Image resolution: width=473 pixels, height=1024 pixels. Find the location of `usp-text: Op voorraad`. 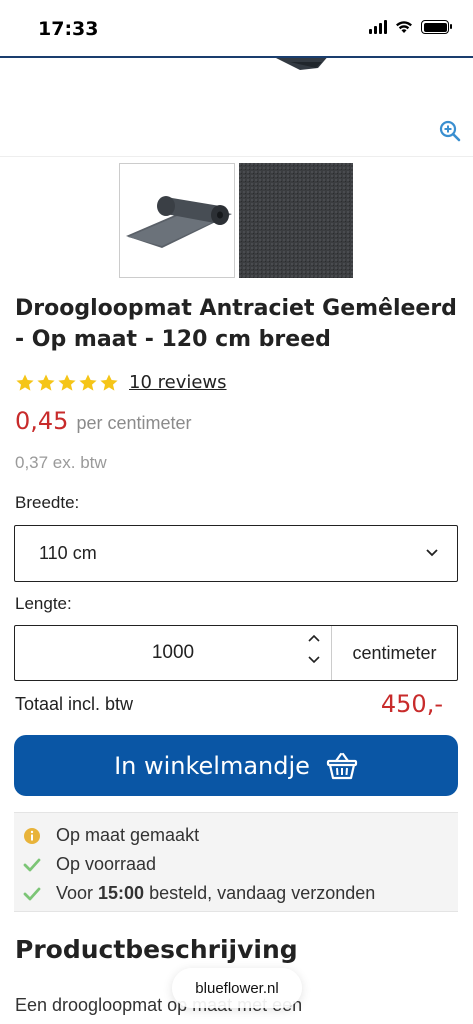

usp-text: Op voorraad is located at coordinates (106, 864).